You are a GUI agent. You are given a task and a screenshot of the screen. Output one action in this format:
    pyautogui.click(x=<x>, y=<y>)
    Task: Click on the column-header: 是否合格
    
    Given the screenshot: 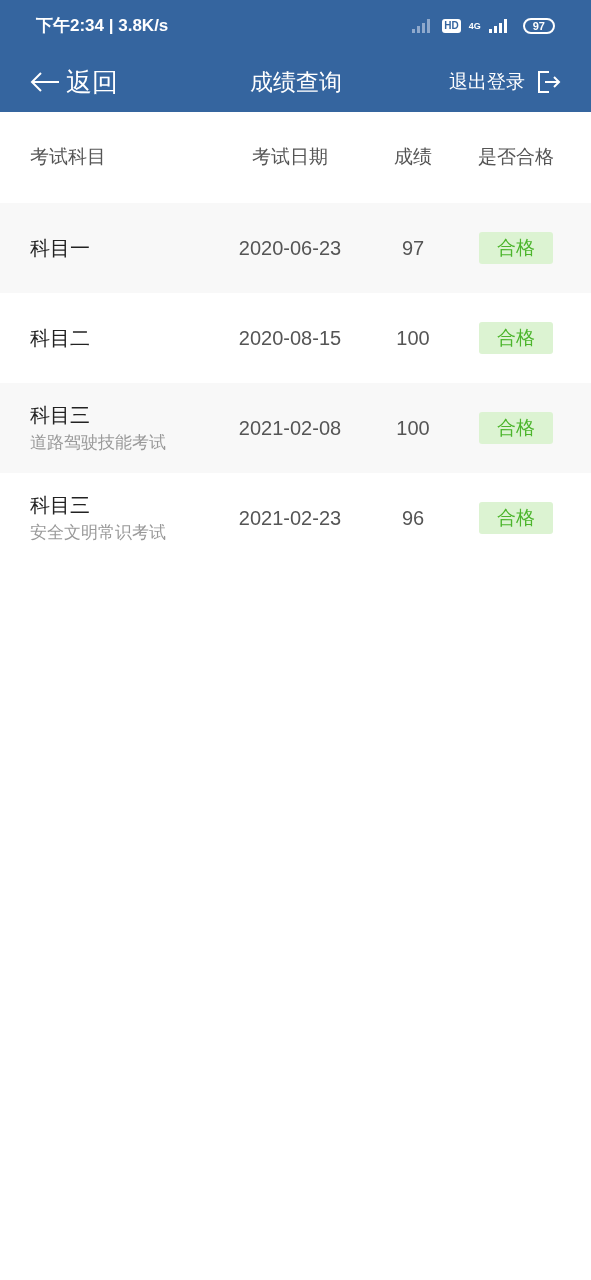 What is the action you would take?
    pyautogui.click(x=516, y=157)
    